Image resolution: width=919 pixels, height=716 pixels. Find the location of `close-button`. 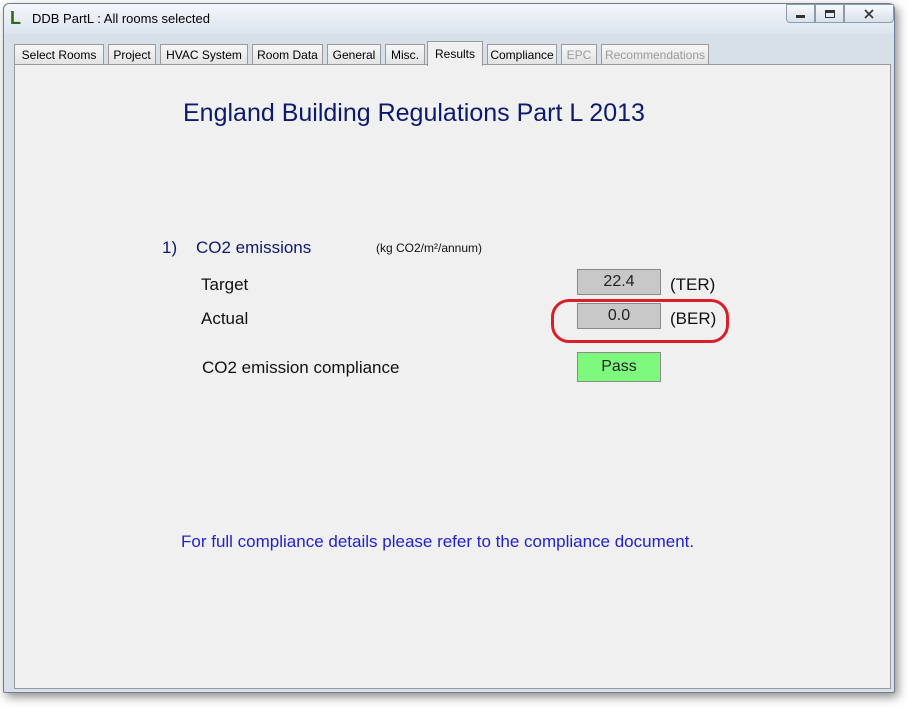

close-button is located at coordinates (869, 13).